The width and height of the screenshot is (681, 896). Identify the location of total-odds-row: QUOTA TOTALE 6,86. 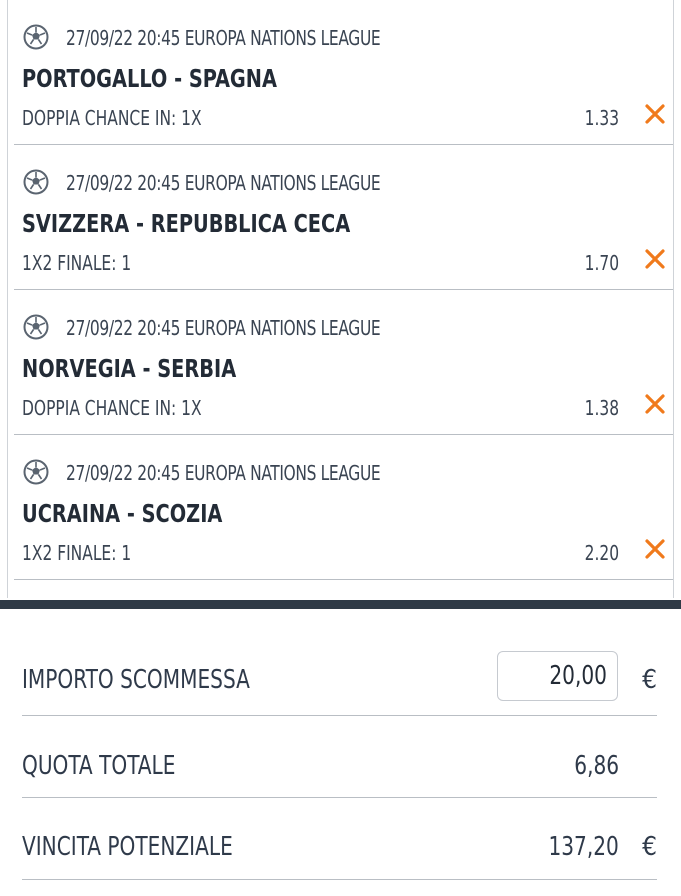
(340, 757).